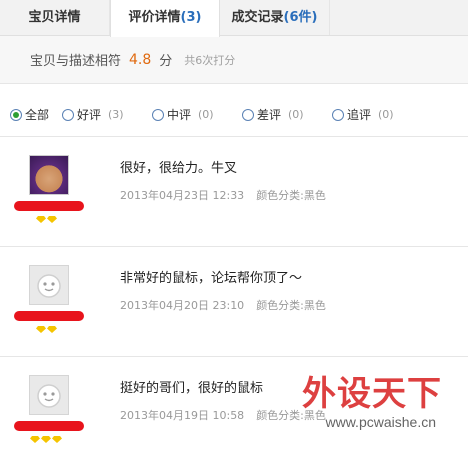  I want to click on rating-summary: 宝贝与描述相符 4.8 分 共6次打分, so click(234, 60).